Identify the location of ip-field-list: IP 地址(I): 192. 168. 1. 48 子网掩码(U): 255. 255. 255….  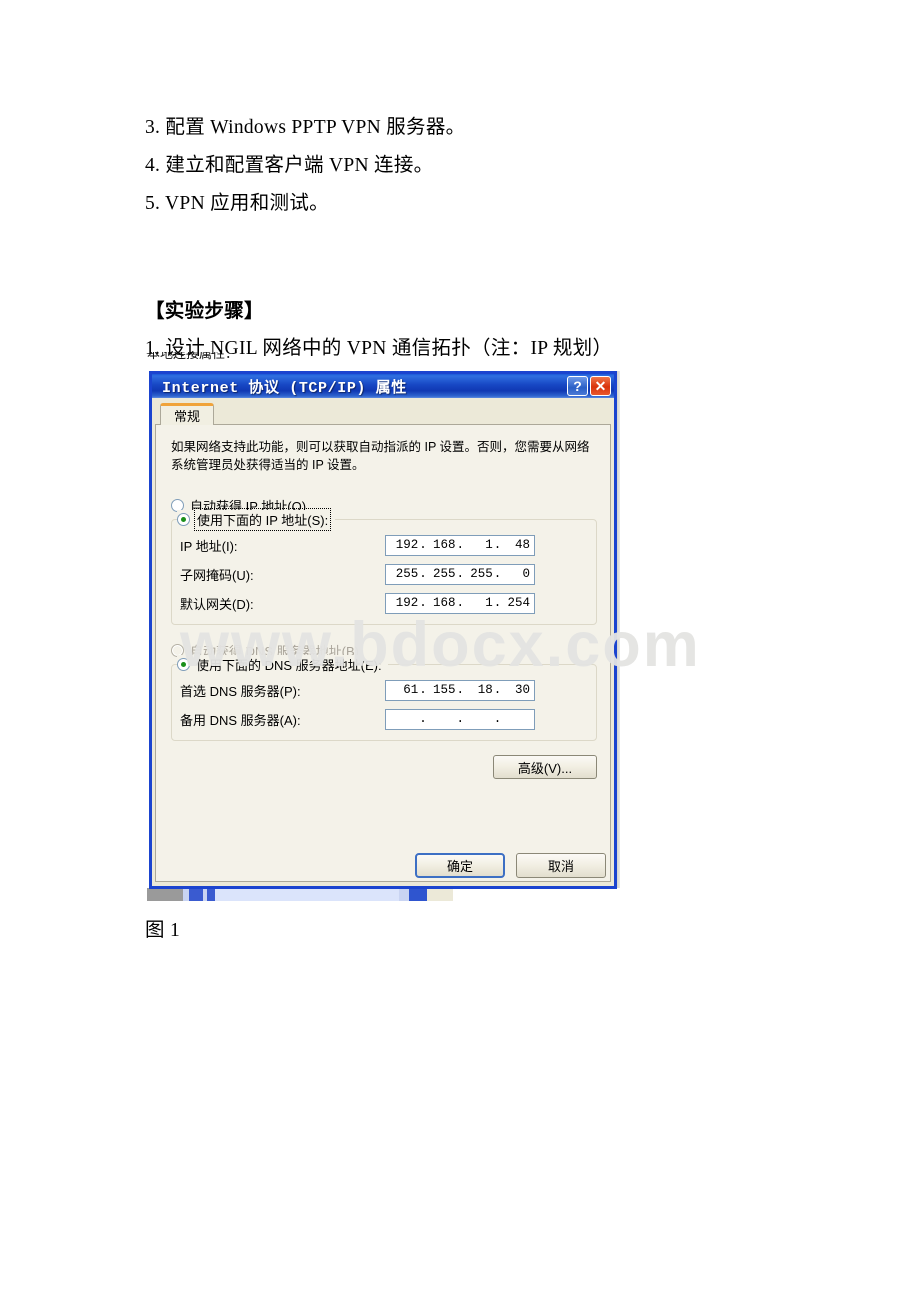
(384, 574).